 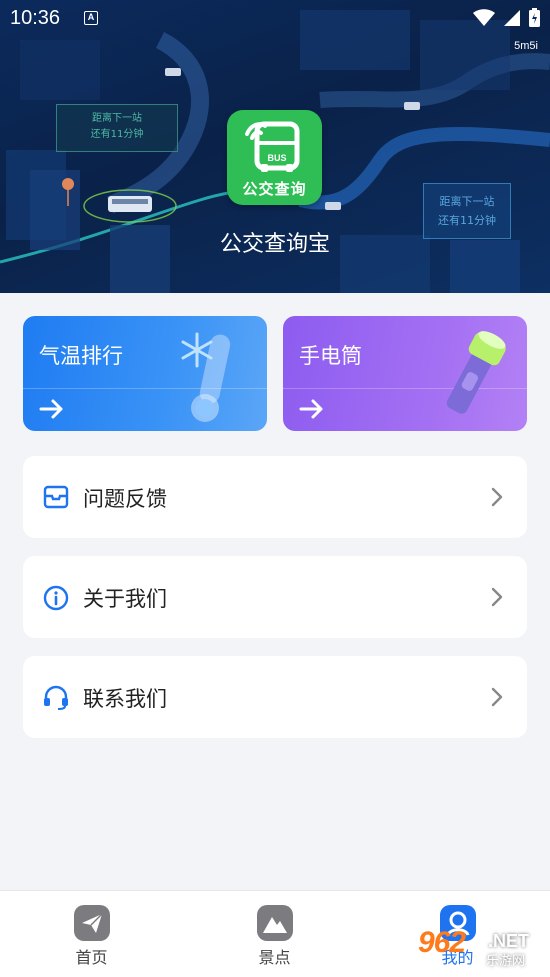 I want to click on flashlight-card: 手电筒, so click(x=405, y=373).